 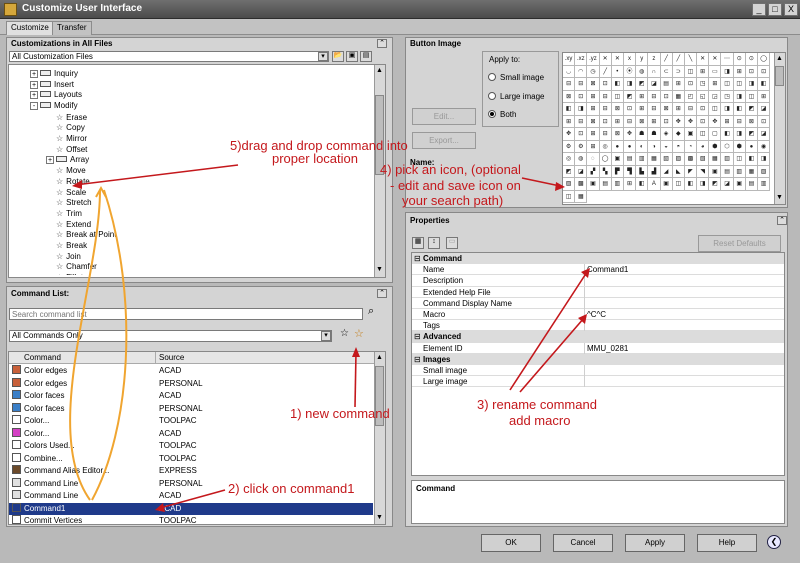 I want to click on note-4-line2: - edit and save icon on, so click(x=455, y=185).